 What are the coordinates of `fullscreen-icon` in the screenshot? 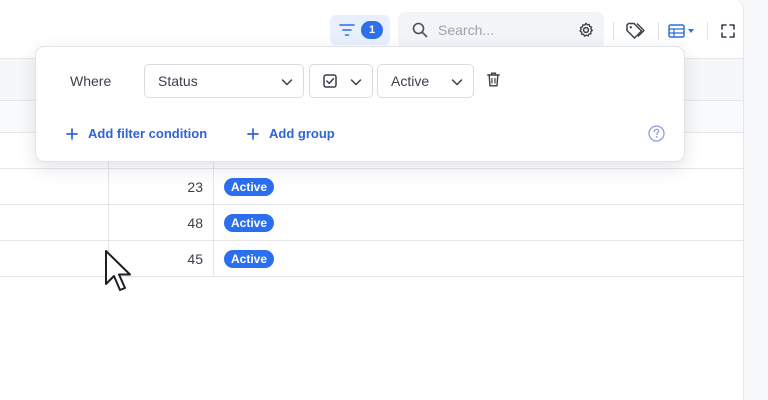 It's located at (728, 31).